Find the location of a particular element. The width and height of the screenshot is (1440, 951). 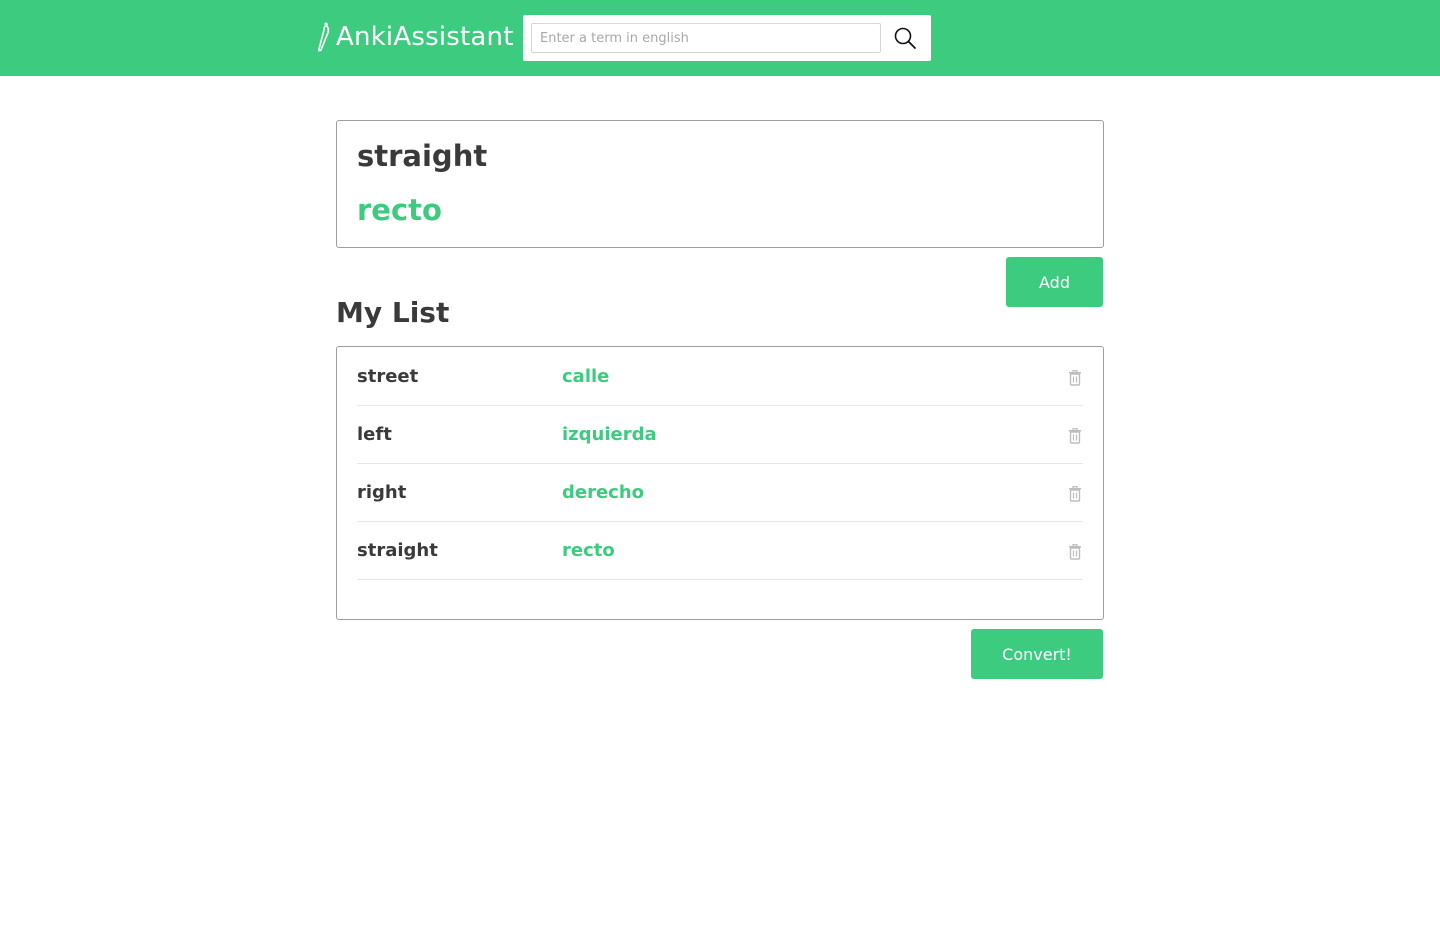

search-button is located at coordinates (905, 38).